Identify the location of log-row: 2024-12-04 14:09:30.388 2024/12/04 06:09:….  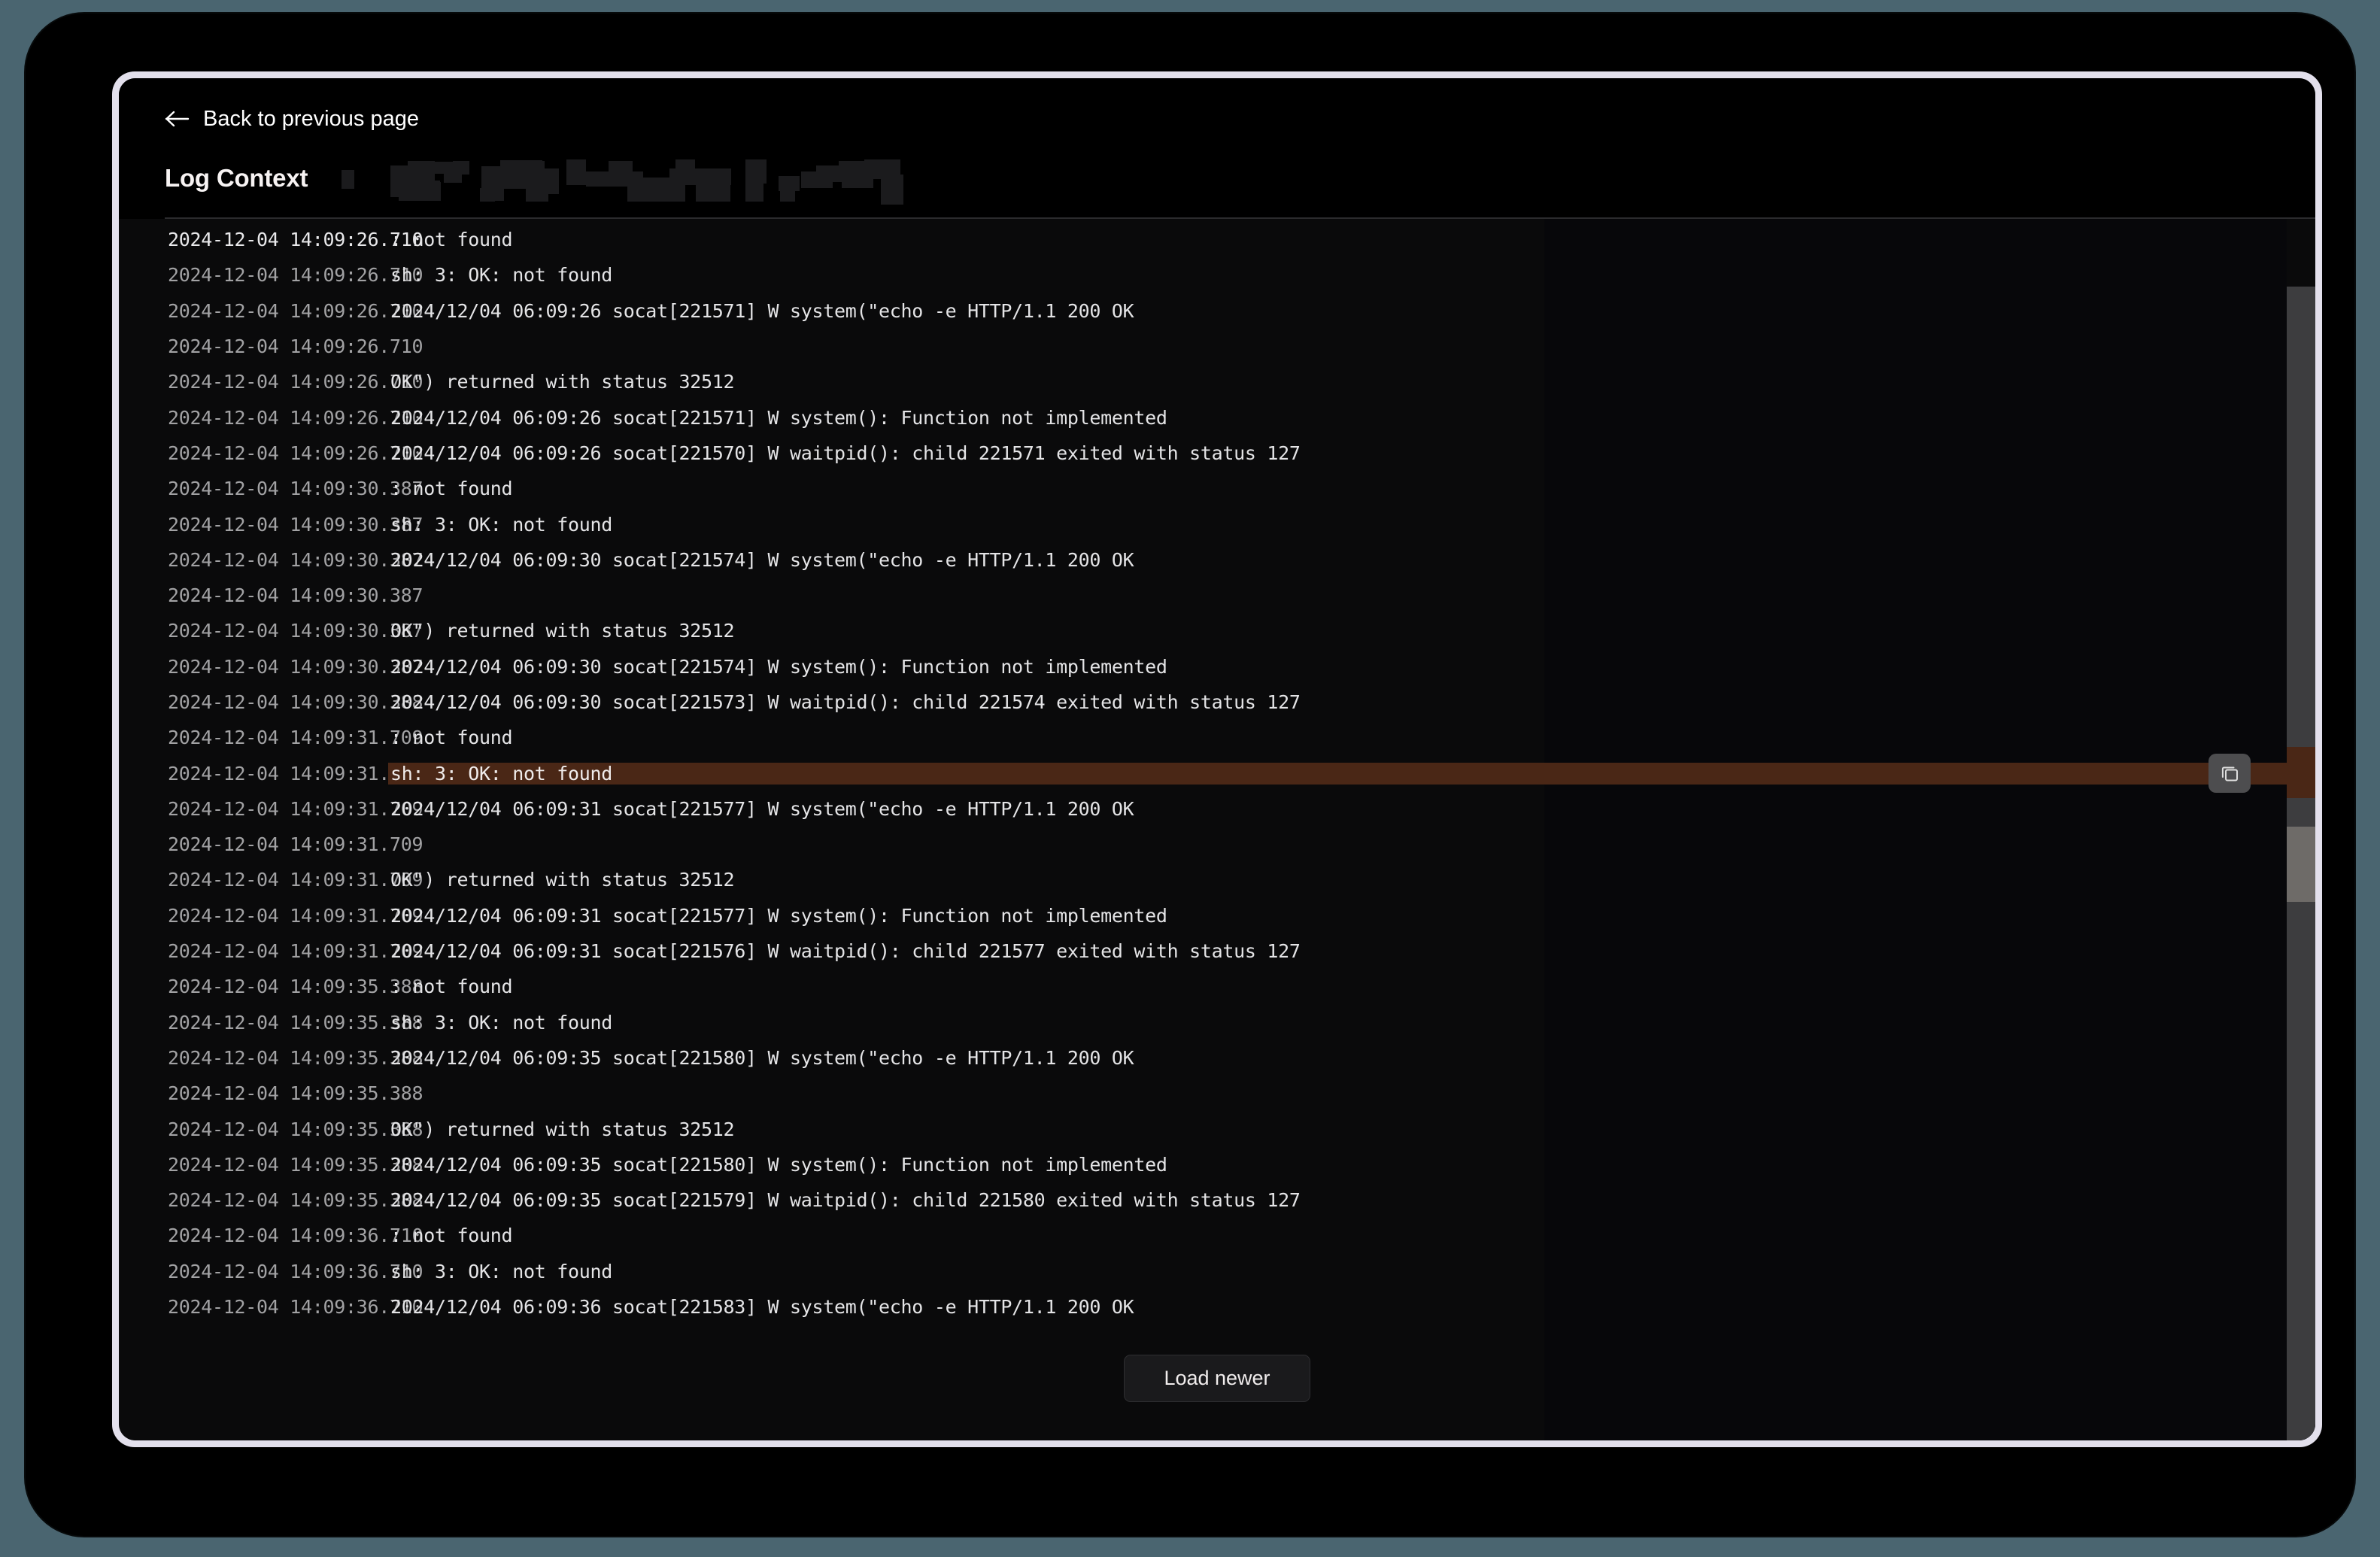
(1217, 702).